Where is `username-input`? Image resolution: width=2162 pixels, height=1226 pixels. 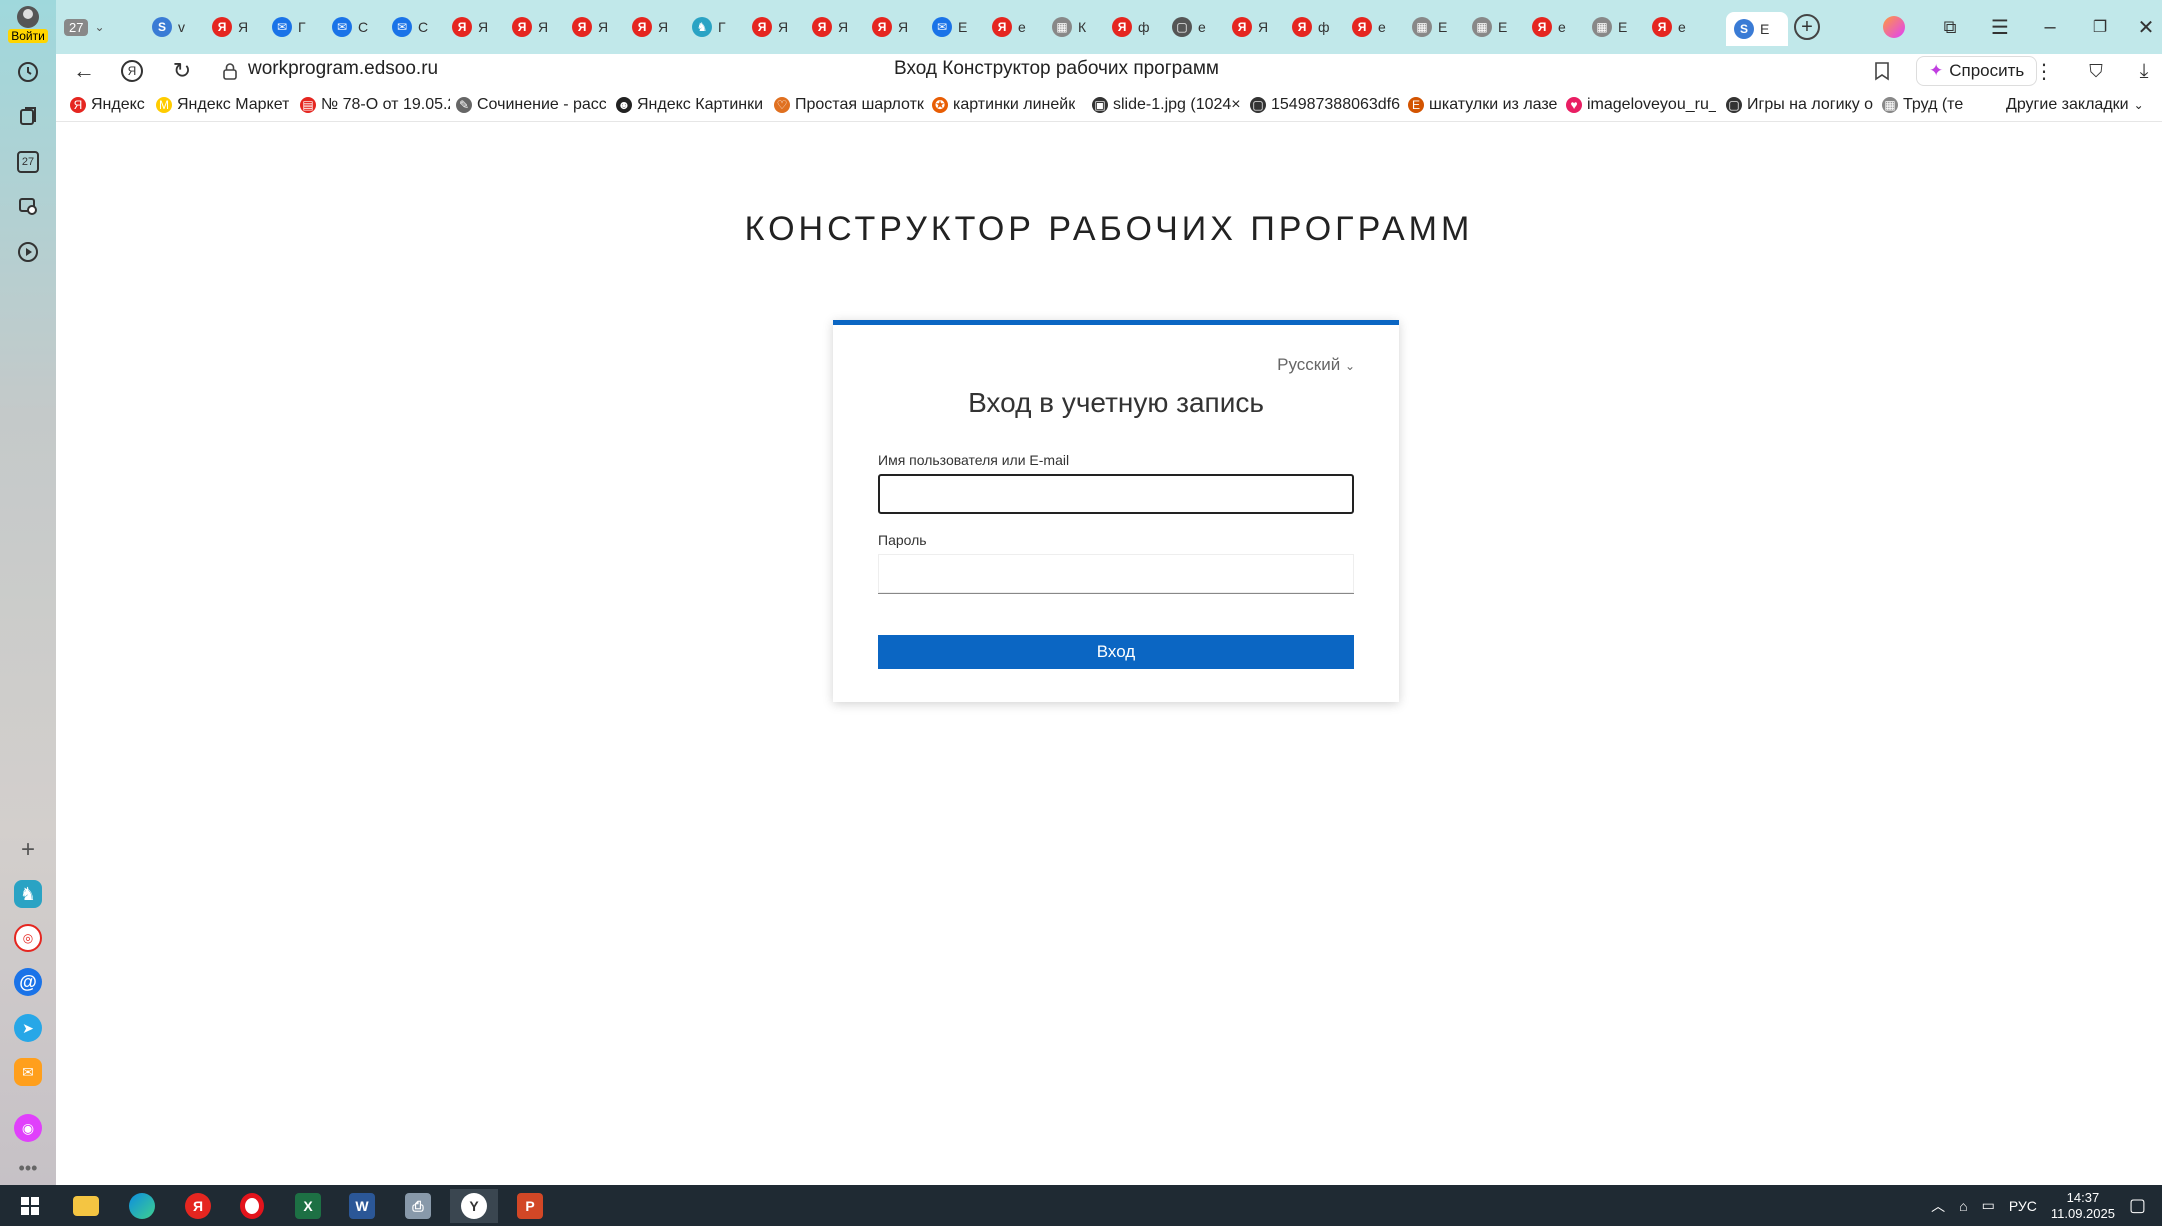
username-input is located at coordinates (1116, 494).